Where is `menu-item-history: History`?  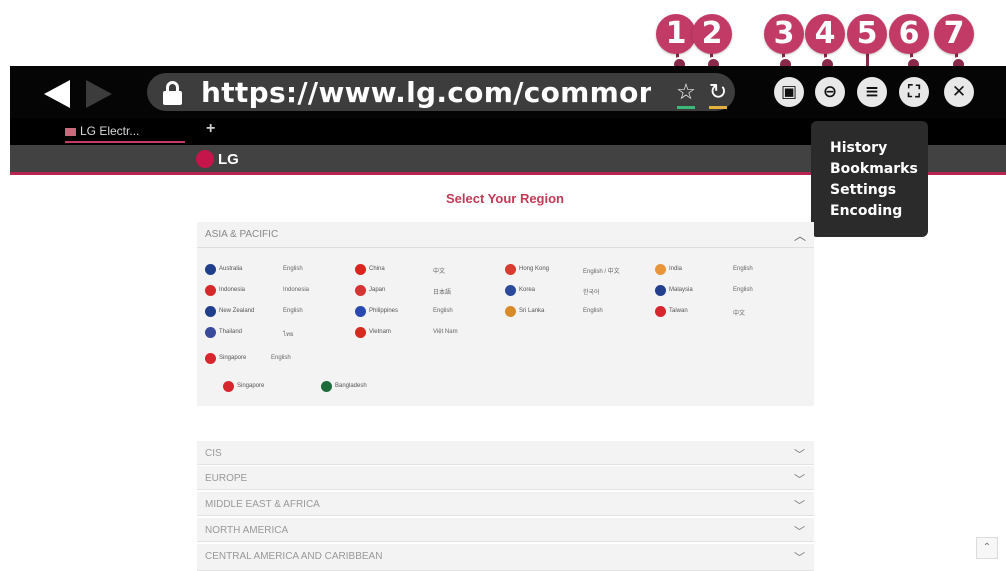
menu-item-history: History is located at coordinates (879, 148).